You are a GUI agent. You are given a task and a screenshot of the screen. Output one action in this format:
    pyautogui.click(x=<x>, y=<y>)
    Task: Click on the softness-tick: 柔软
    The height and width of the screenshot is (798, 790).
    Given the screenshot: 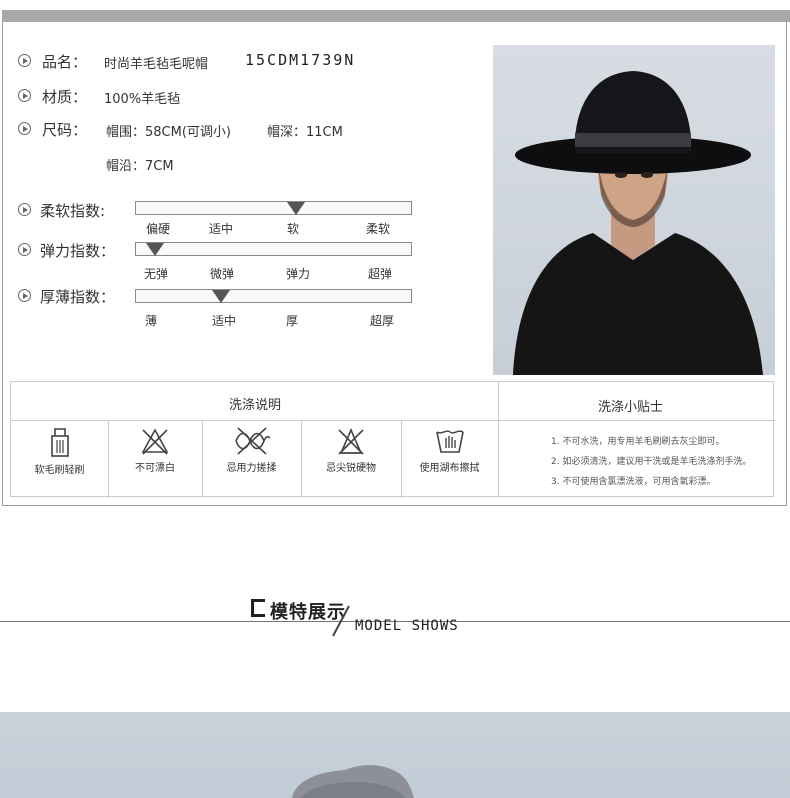 What is the action you would take?
    pyautogui.click(x=378, y=229)
    